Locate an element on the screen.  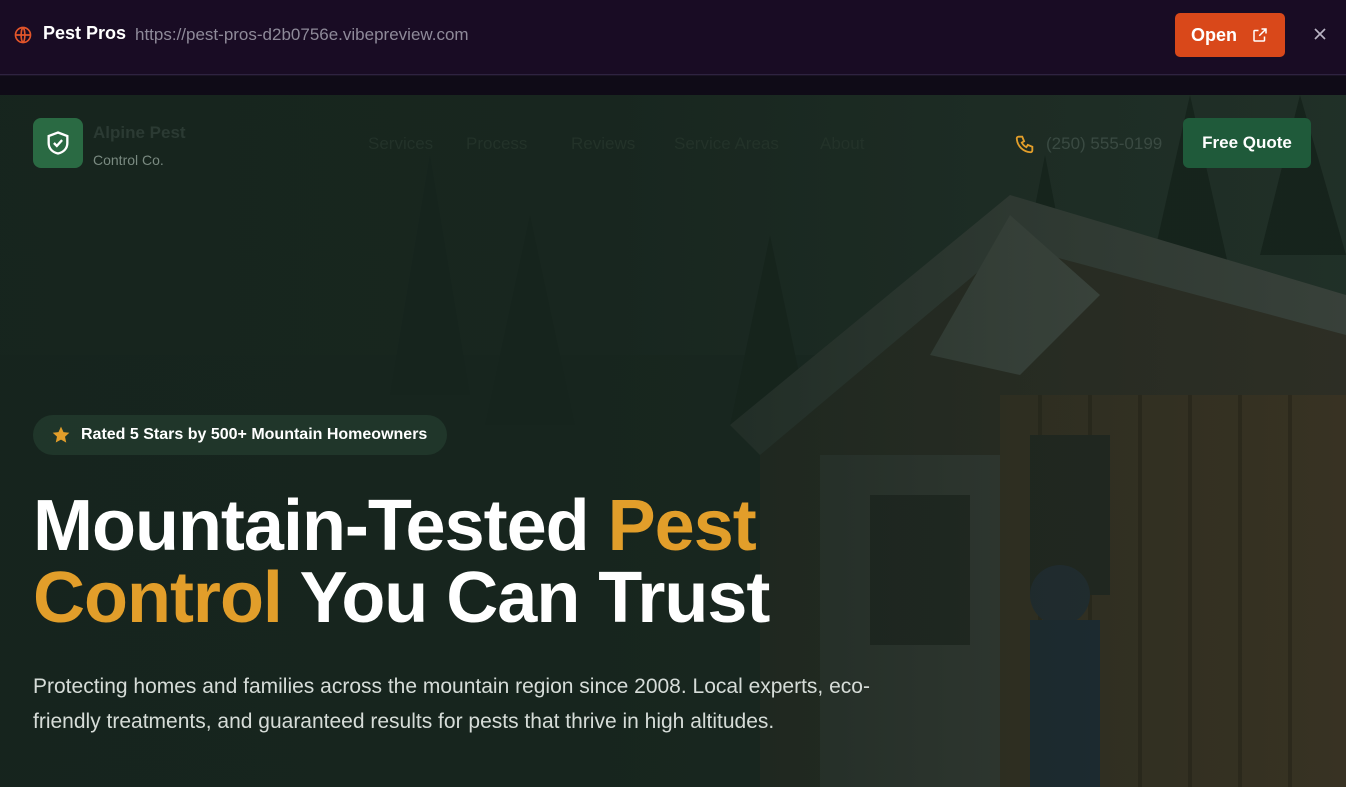
preview-site-name: Pest Pros is located at coordinates (85, 33).